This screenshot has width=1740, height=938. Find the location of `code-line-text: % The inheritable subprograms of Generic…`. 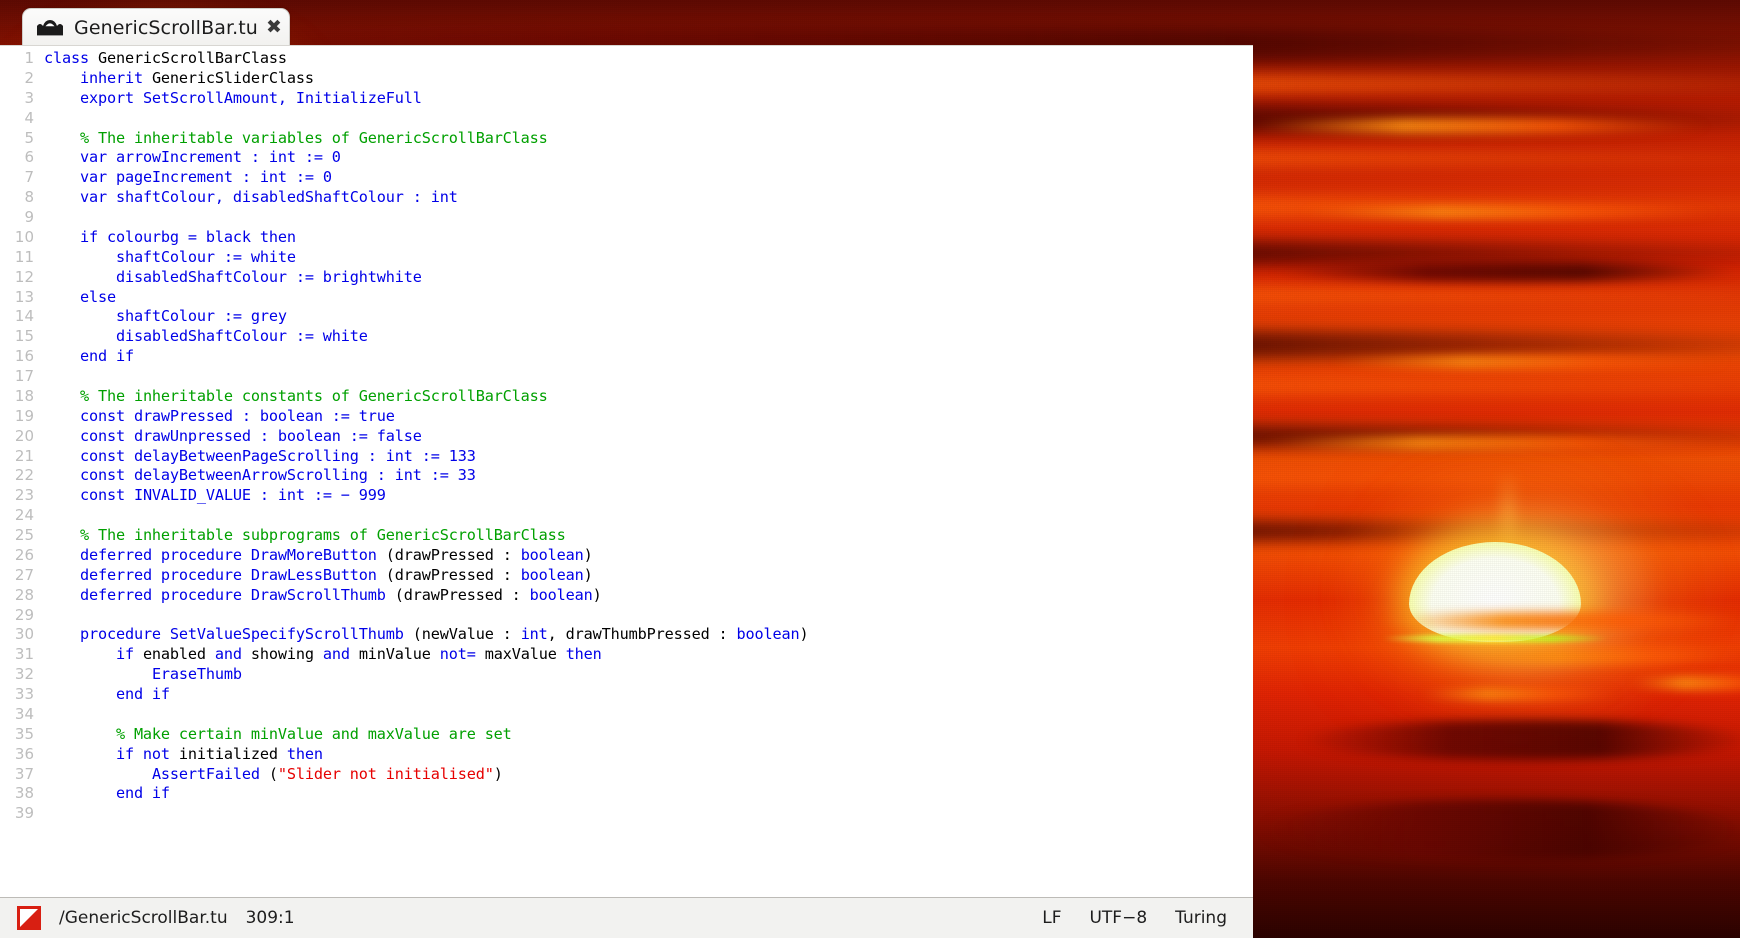

code-line-text: % The inheritable subprograms of Generic… is located at coordinates (648, 536).